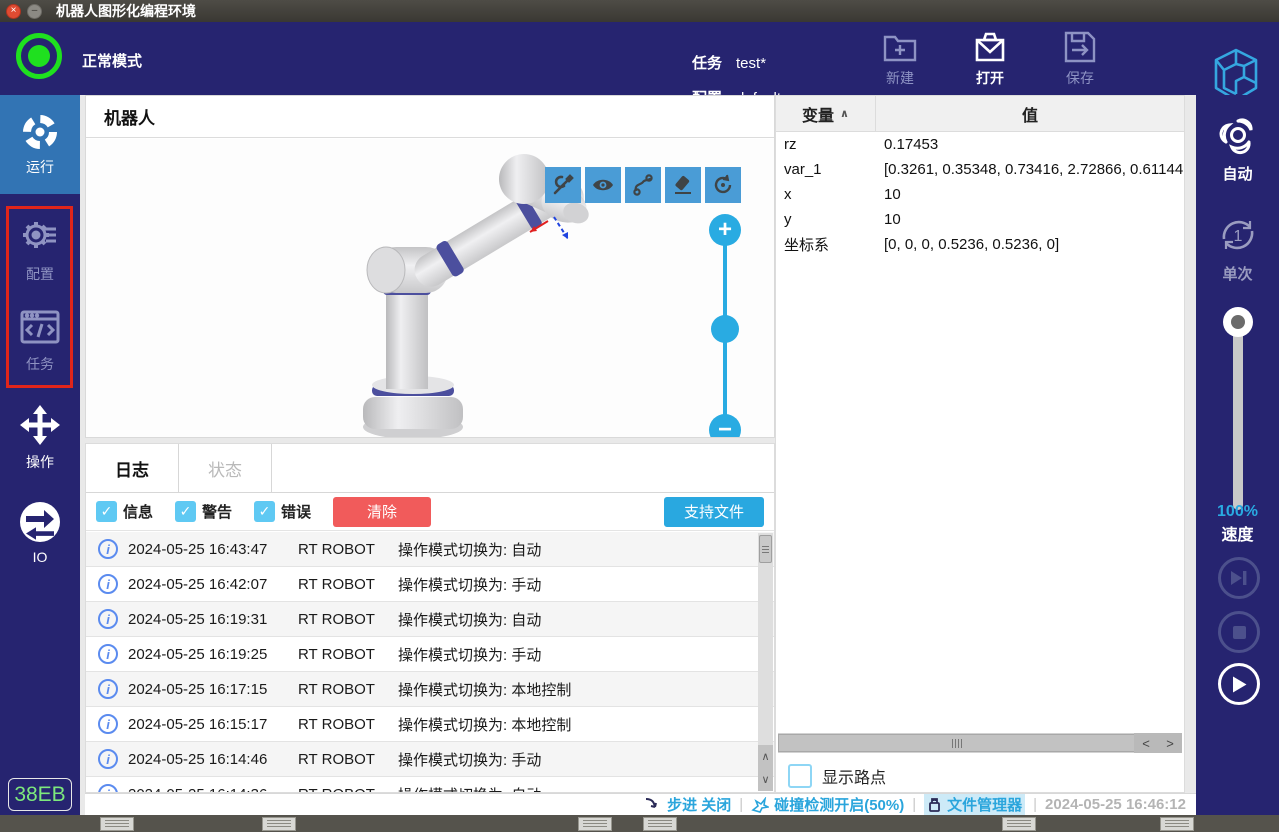  What do you see at coordinates (723, 185) in the screenshot?
I see `rotate-icon` at bounding box center [723, 185].